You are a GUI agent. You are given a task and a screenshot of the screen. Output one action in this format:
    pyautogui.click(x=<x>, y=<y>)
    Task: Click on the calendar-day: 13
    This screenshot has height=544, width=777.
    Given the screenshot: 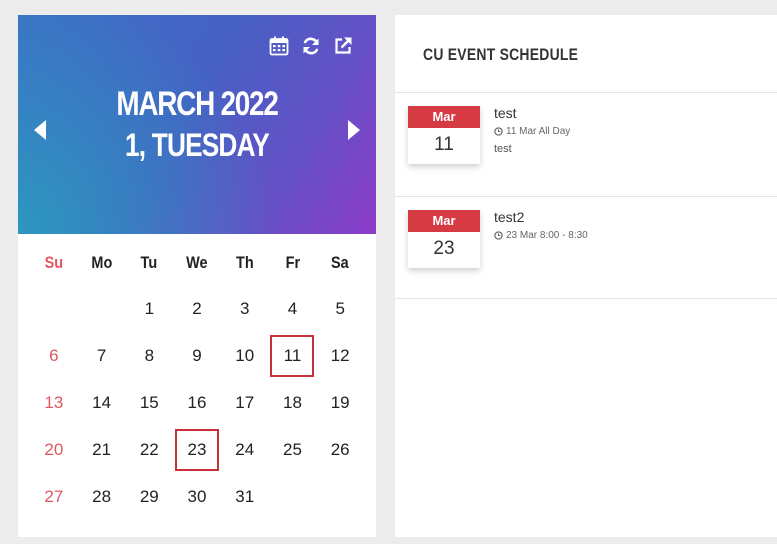 What is the action you would take?
    pyautogui.click(x=54, y=403)
    